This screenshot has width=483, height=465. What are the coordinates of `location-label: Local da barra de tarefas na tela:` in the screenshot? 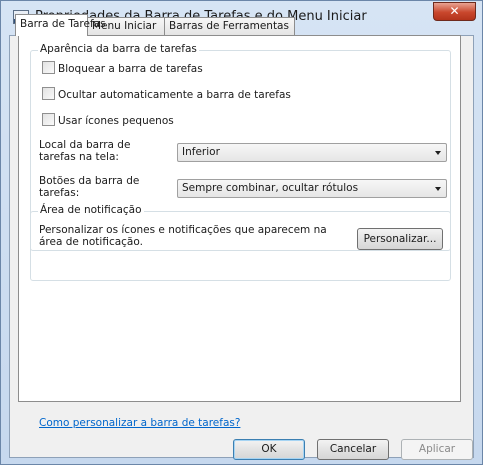 It's located at (85, 151).